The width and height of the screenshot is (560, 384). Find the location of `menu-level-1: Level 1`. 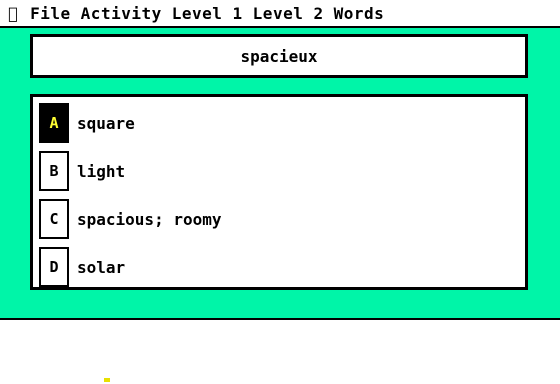

menu-level-1: Level 1 is located at coordinates (207, 13).